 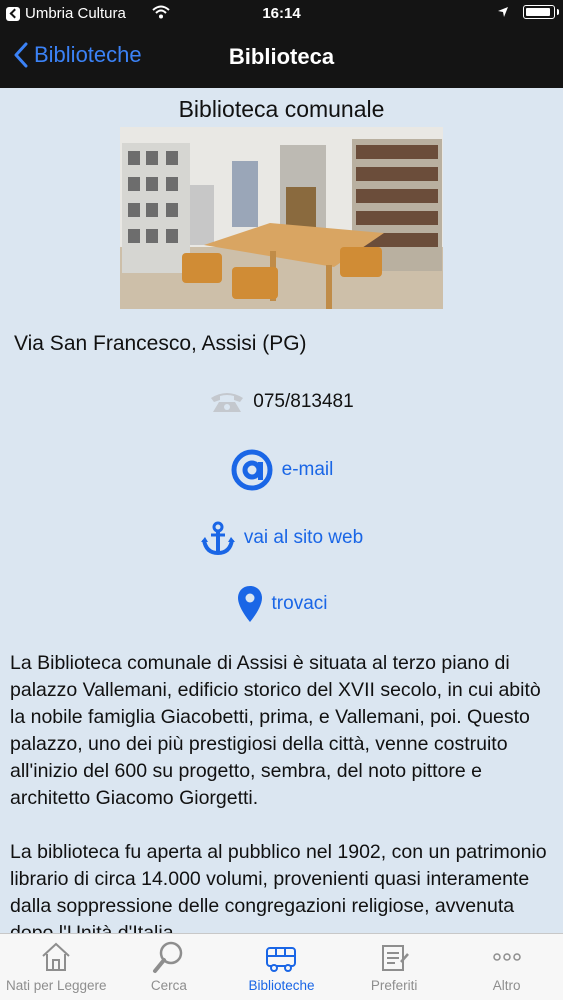 I want to click on navigation-bar: Biblioteche Biblioteca, so click(x=281, y=58).